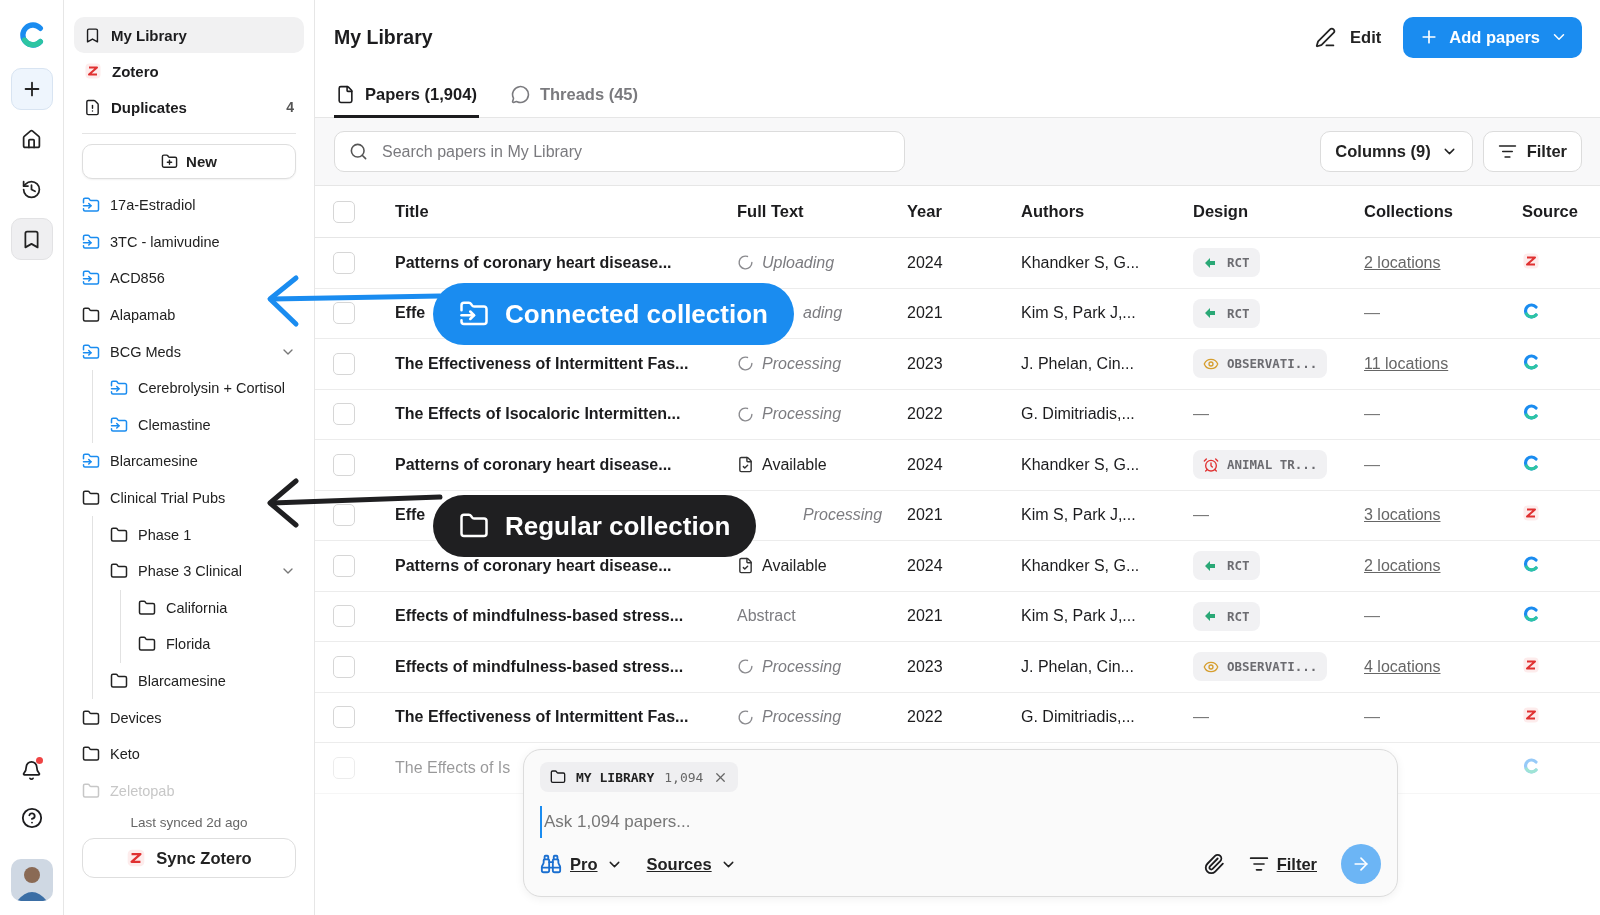 The image size is (1600, 915). I want to click on sidebar-item: My Library, so click(189, 35).